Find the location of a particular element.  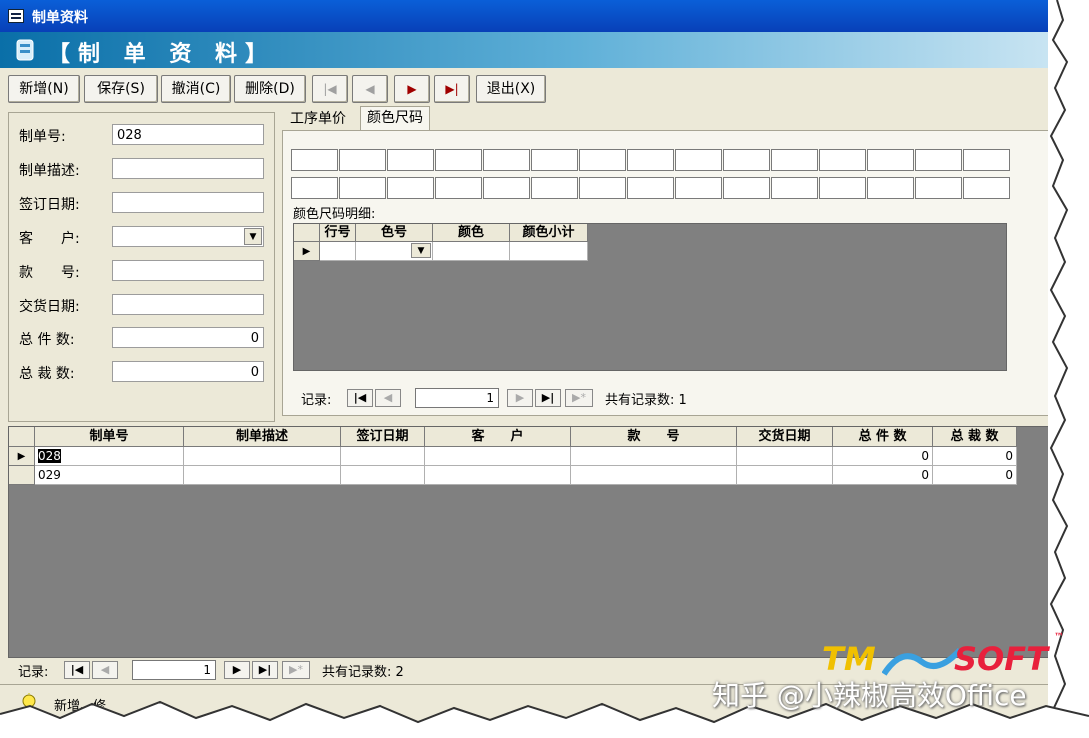

row-selector is located at coordinates (22, 475).